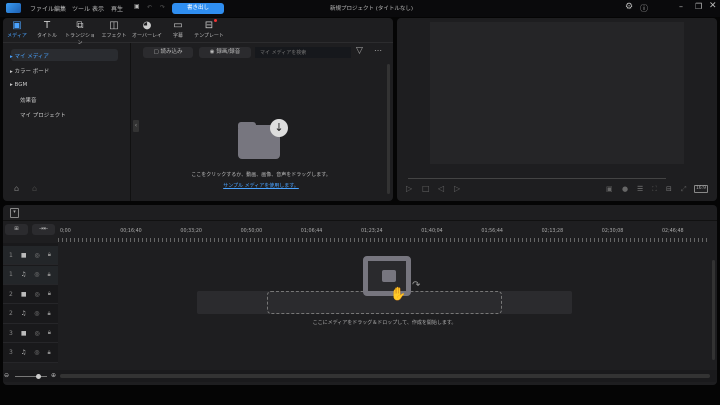 The image size is (720, 405). What do you see at coordinates (147, 25) in the screenshot?
I see `overlay-icon: ◕` at bounding box center [147, 25].